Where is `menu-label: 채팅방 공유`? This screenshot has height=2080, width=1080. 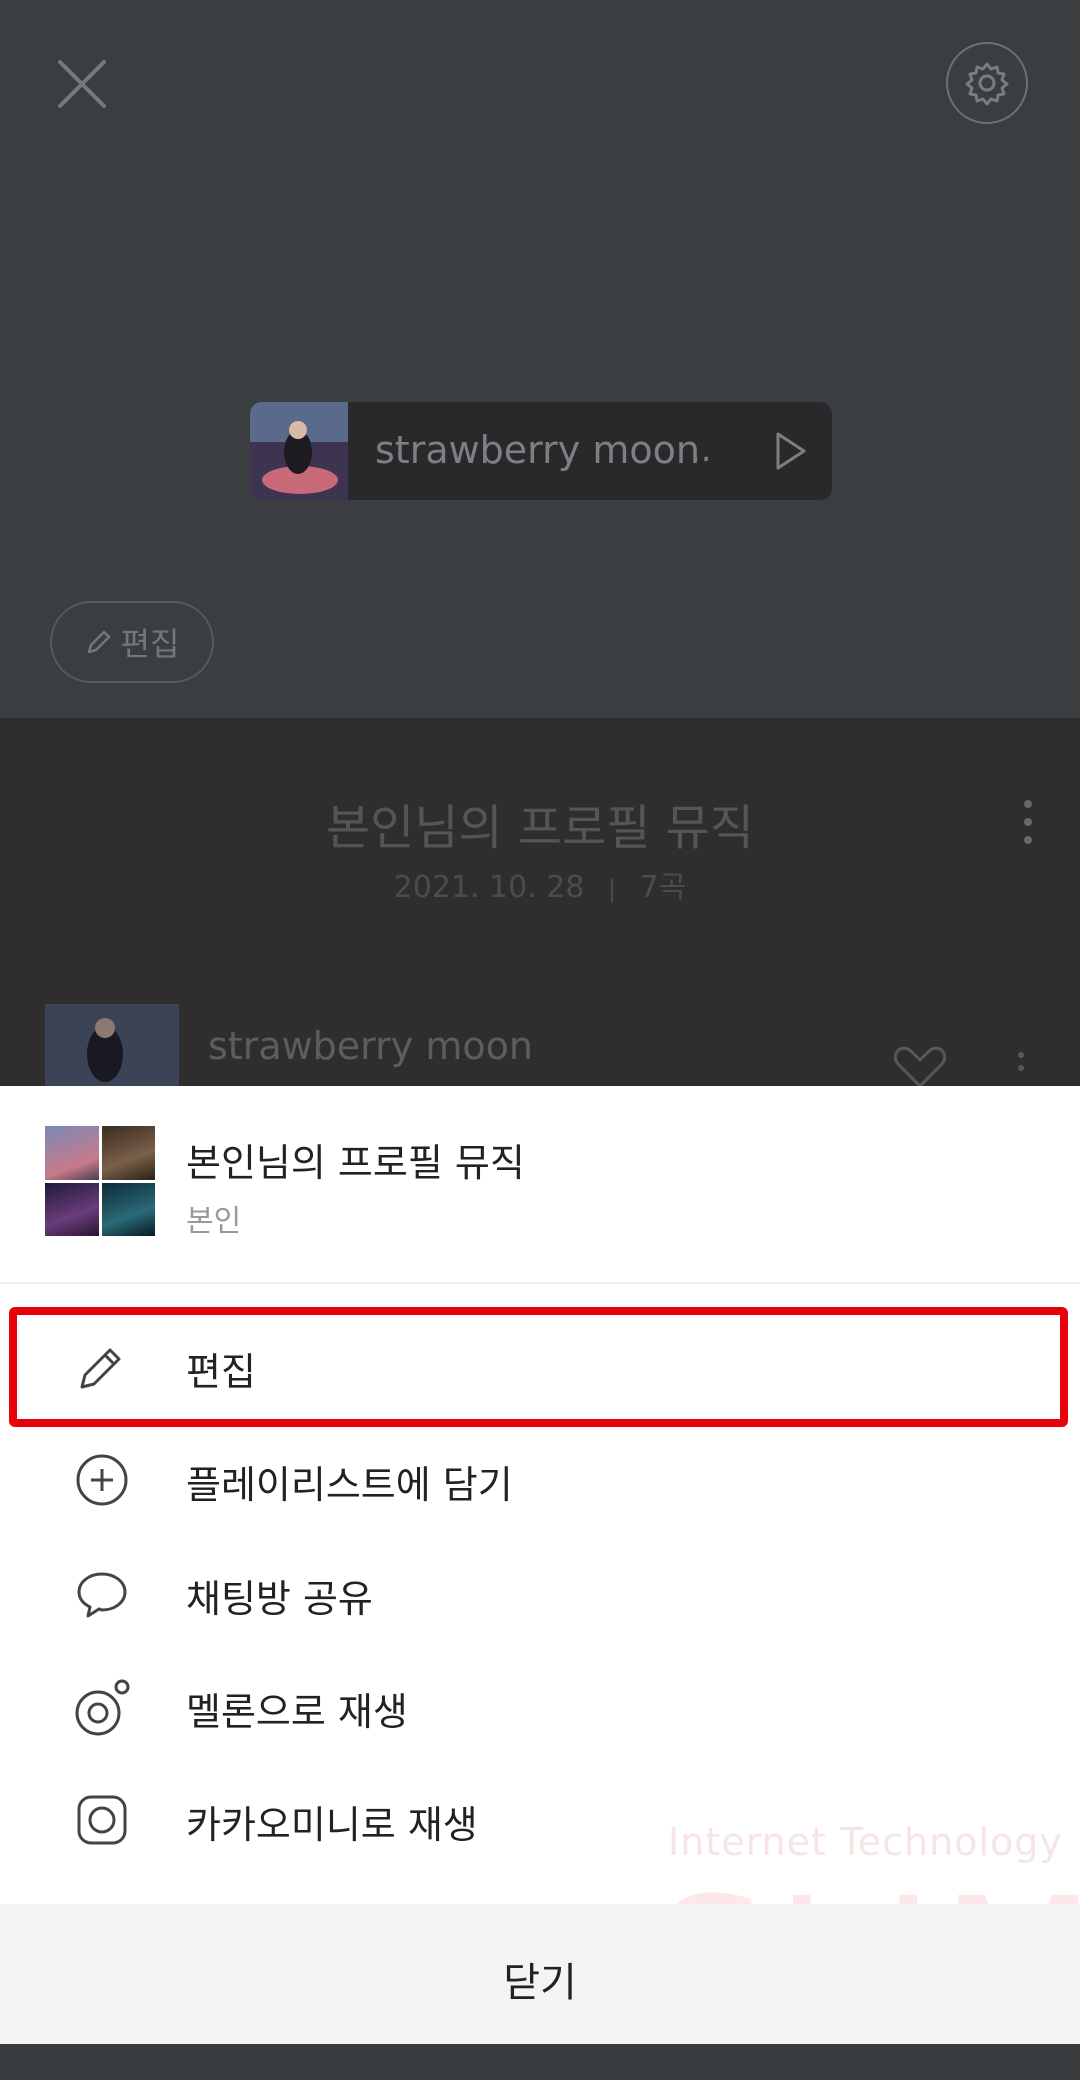 menu-label: 채팅방 공유 is located at coordinates (279, 1599).